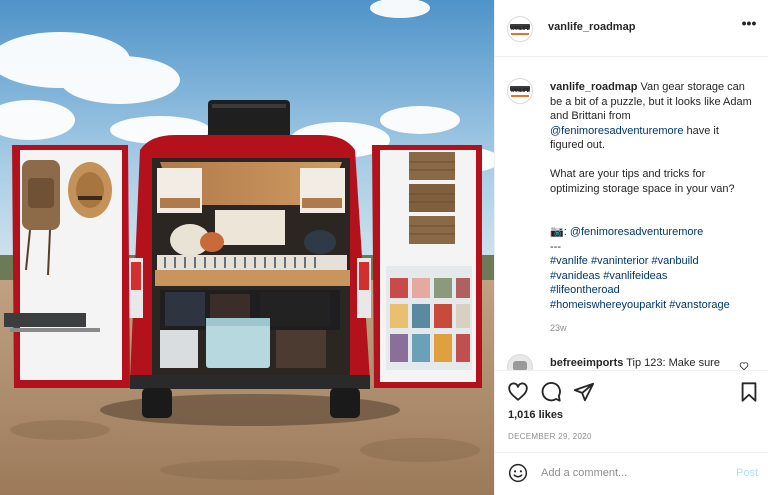 Image resolution: width=768 pixels, height=495 pixels. I want to click on hashtags-line-4: #homeiswhereyouparkit #vanstorage, so click(652, 305).